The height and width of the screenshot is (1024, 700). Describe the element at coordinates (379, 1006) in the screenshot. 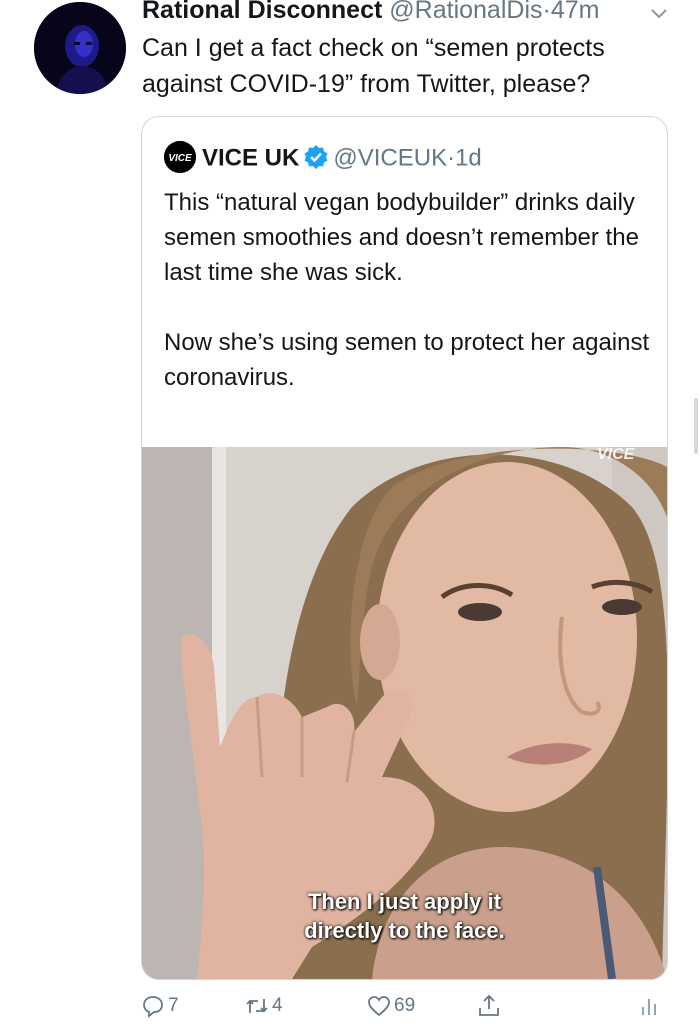

I see `heart-icon` at that location.